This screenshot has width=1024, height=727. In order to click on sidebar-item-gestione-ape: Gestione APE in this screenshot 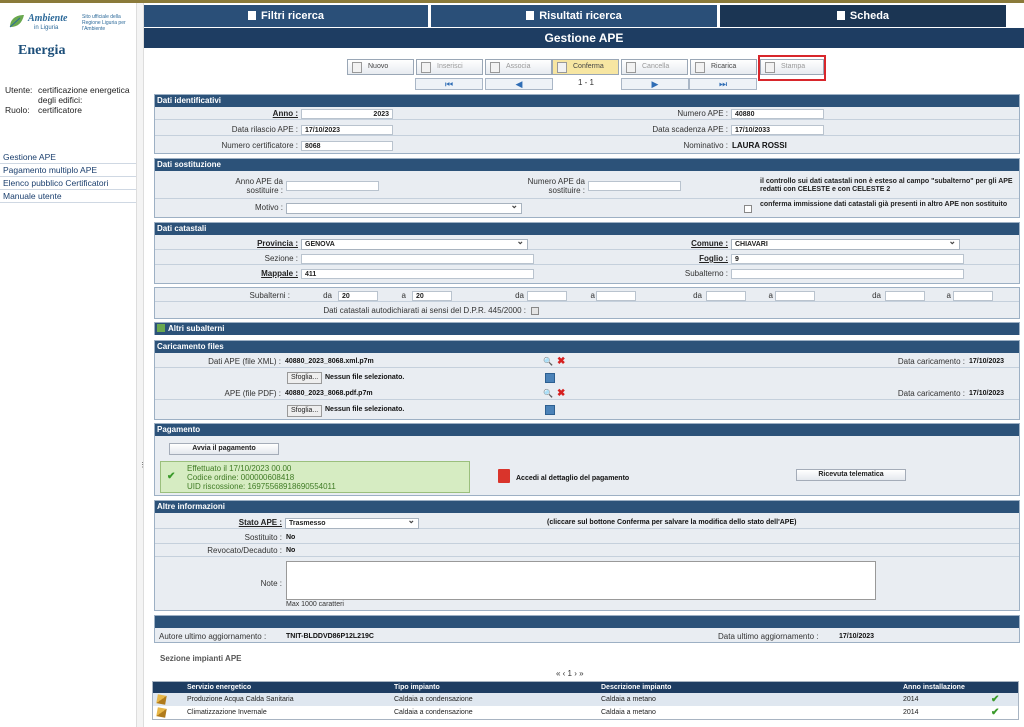, I will do `click(68, 157)`.